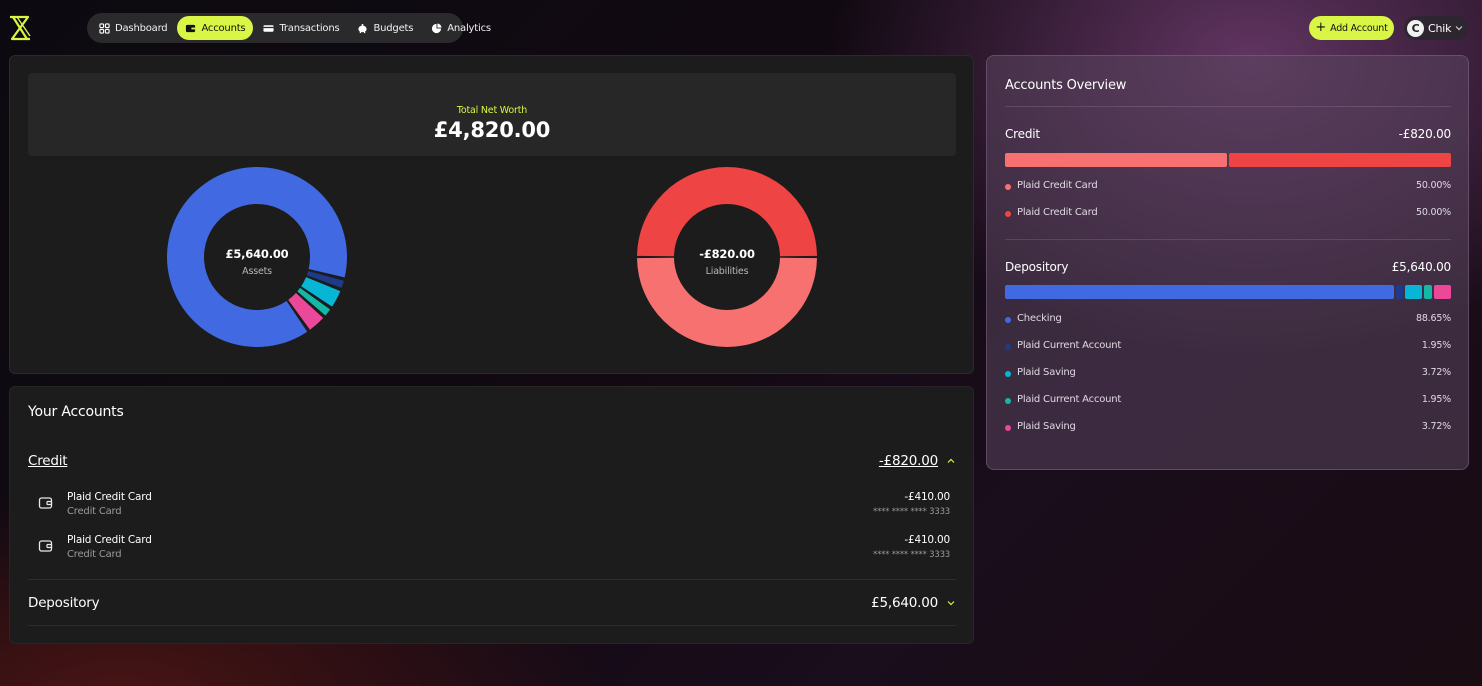  Describe the element at coordinates (1037, 267) in the screenshot. I see `overview-depository-name: Depository` at that location.